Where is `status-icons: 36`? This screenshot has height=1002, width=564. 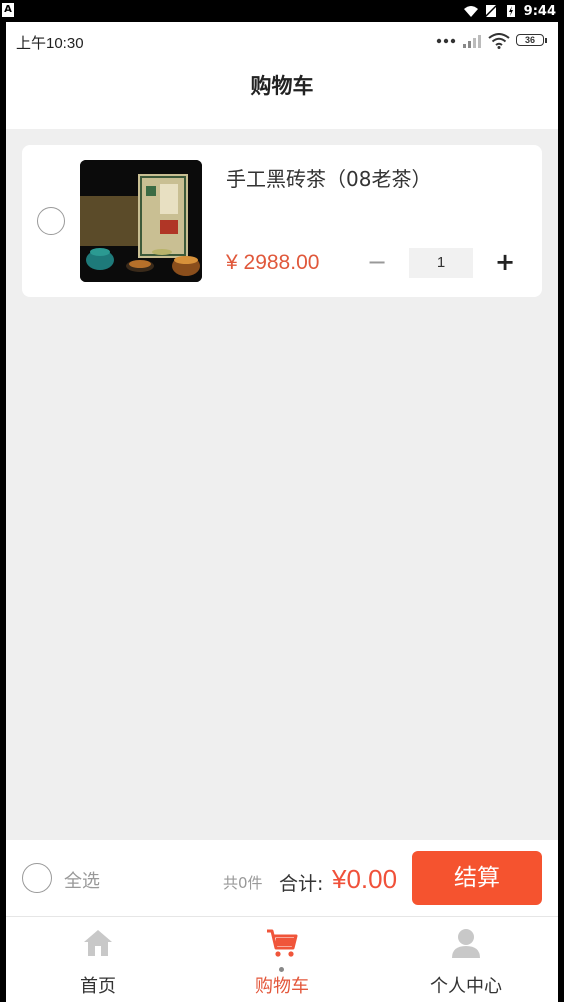 status-icons: 36 is located at coordinates (492, 41).